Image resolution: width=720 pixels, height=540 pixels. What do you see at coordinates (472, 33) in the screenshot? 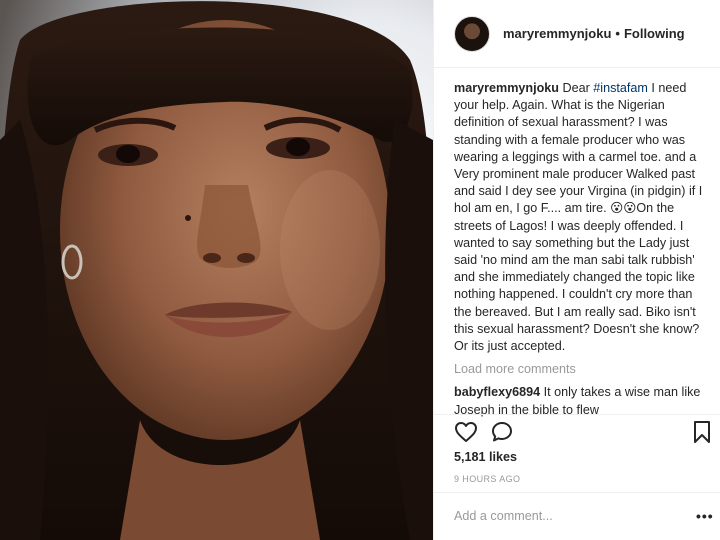
I see `avatar` at bounding box center [472, 33].